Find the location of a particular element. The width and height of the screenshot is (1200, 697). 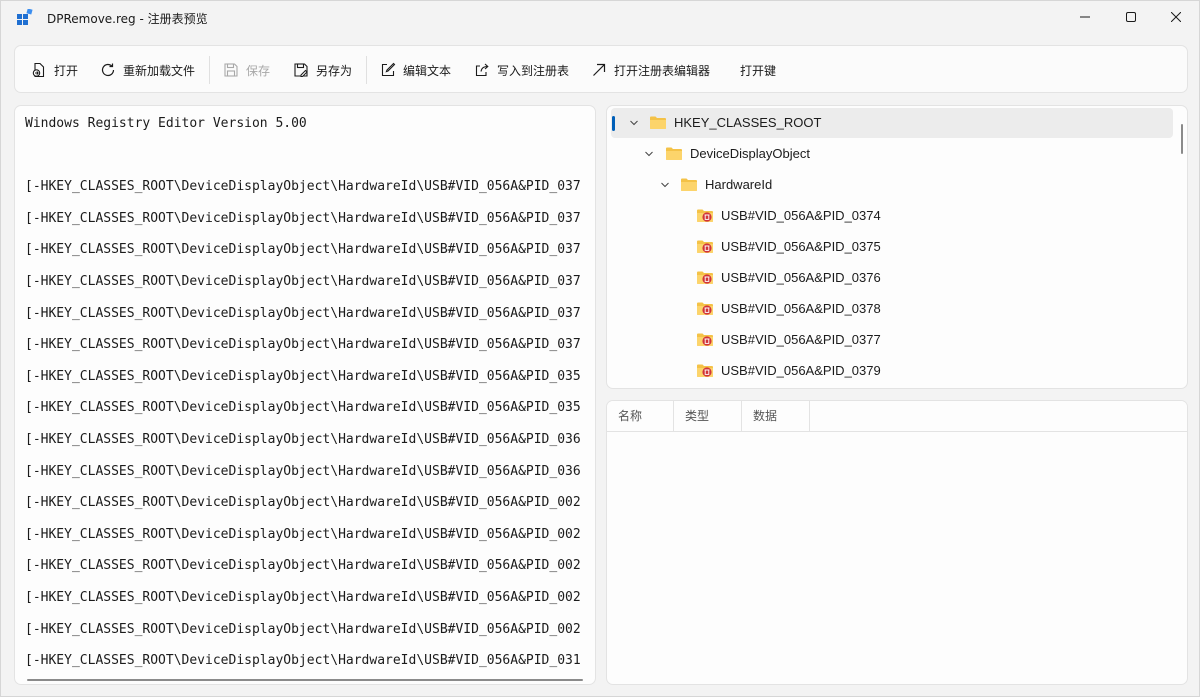

save-as-icon is located at coordinates (301, 70).